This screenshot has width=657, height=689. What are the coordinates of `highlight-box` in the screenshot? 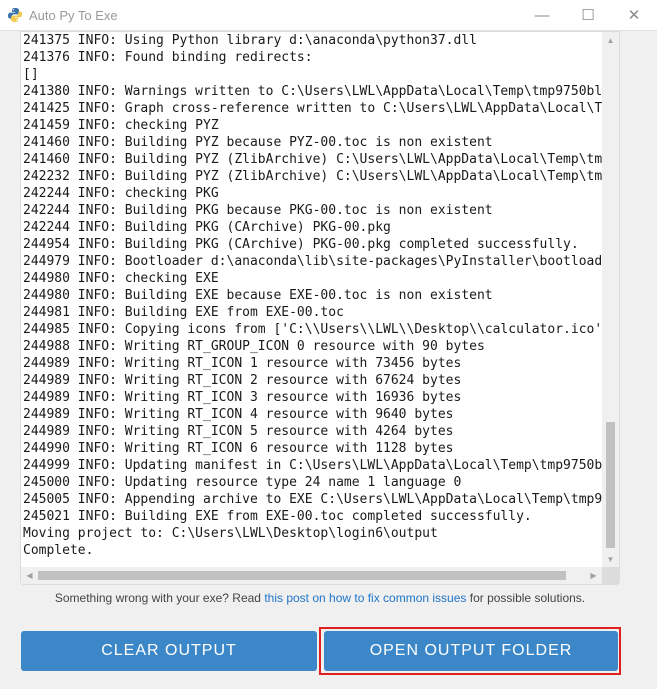 It's located at (470, 651).